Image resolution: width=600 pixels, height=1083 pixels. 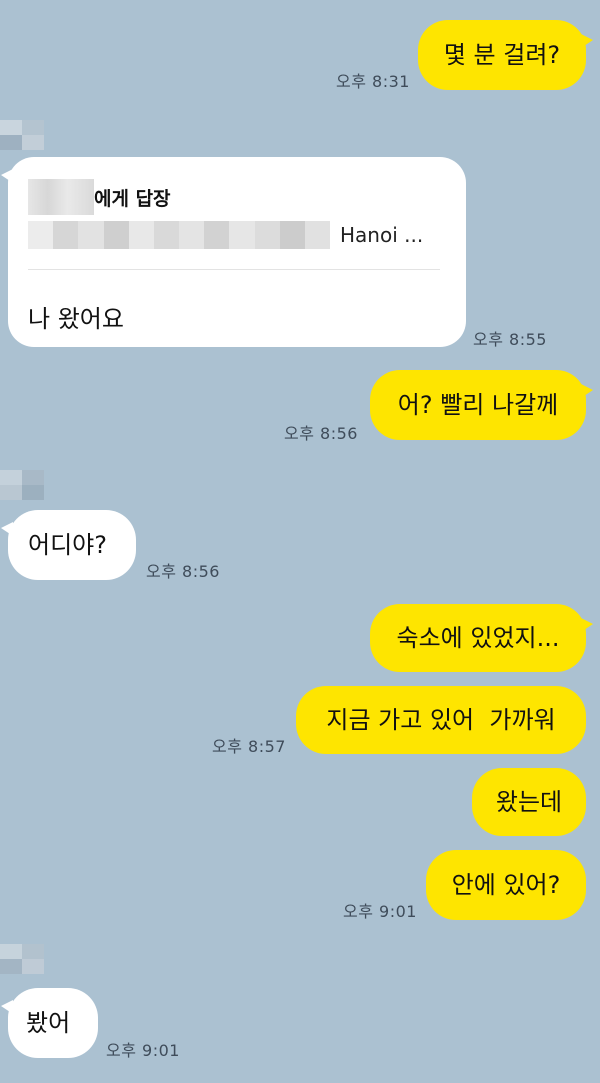 What do you see at coordinates (249, 746) in the screenshot?
I see `message-time: 오후 8:57` at bounding box center [249, 746].